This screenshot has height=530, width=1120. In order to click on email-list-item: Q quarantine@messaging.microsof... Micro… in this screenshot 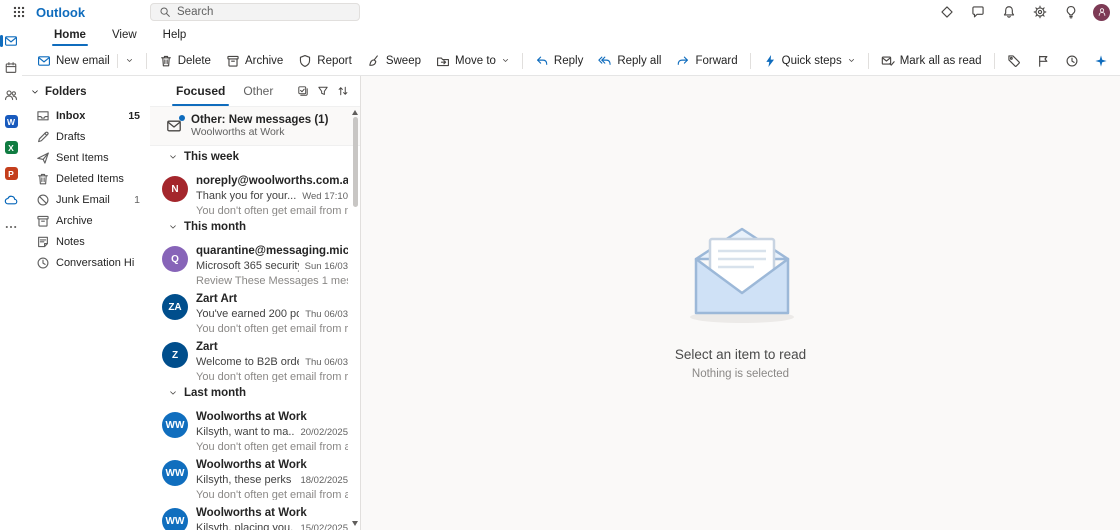, I will do `click(255, 262)`.